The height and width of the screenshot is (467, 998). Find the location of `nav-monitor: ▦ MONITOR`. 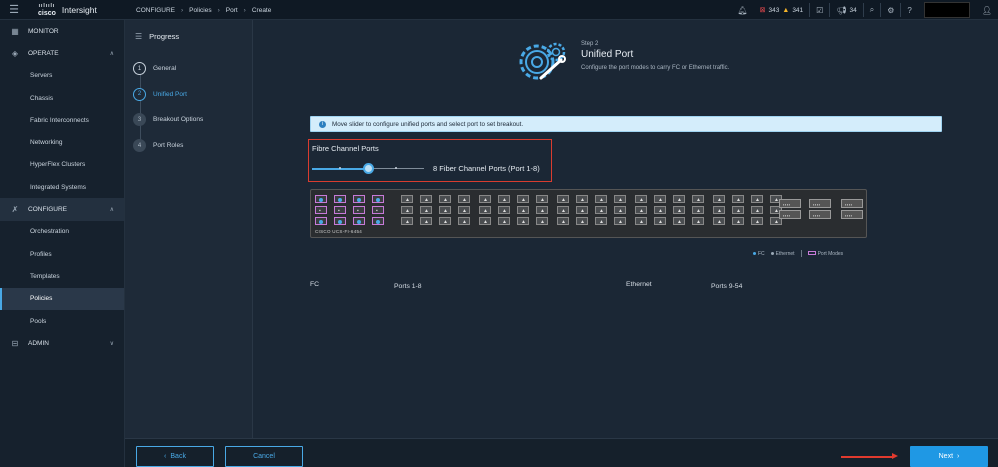

nav-monitor: ▦ MONITOR is located at coordinates (62, 31).